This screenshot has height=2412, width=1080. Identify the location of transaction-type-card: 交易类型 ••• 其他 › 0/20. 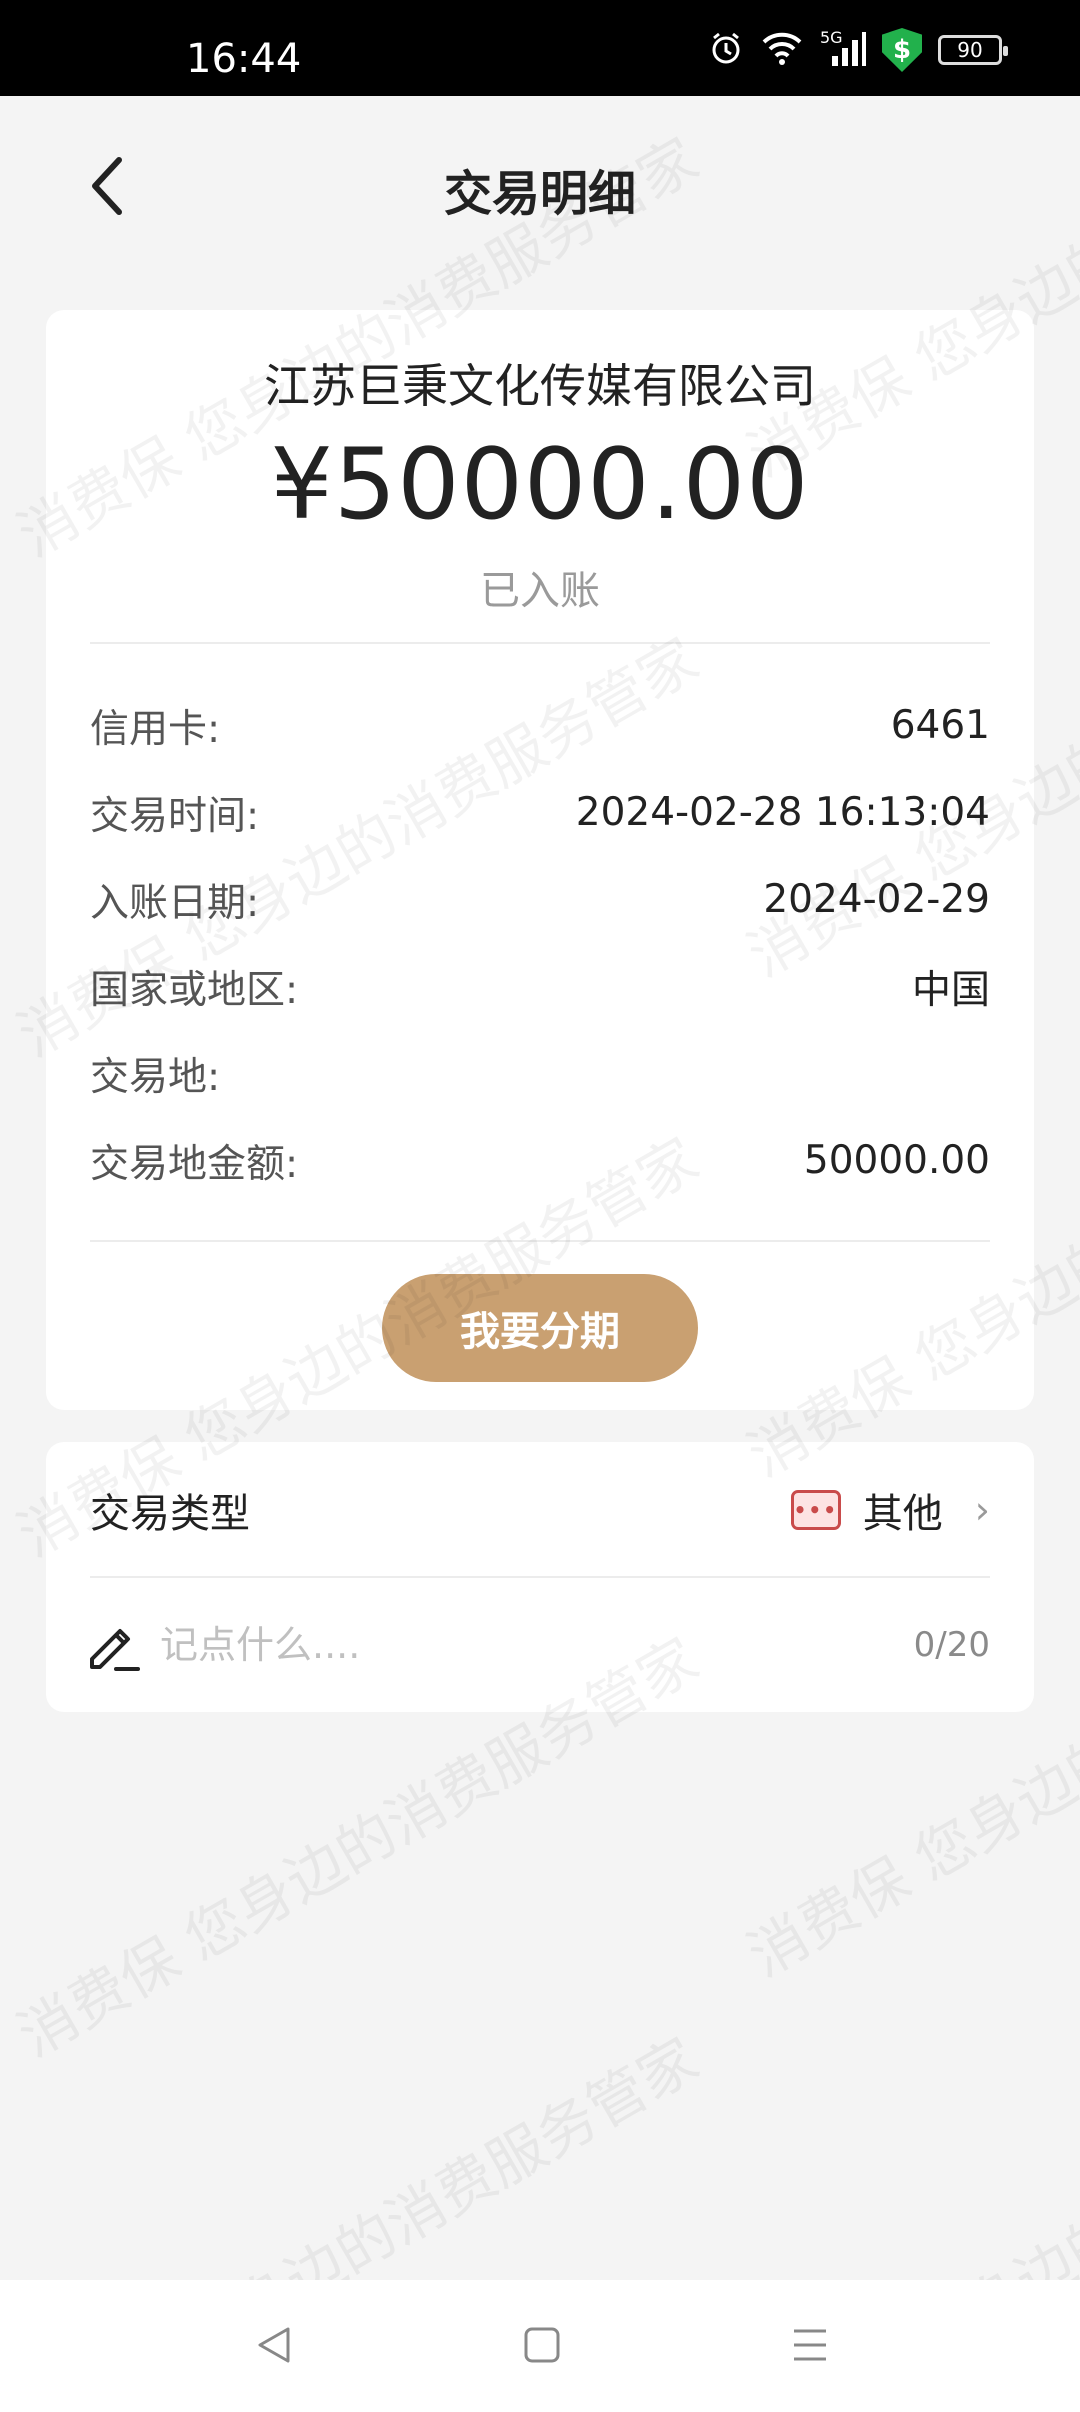
(540, 1577).